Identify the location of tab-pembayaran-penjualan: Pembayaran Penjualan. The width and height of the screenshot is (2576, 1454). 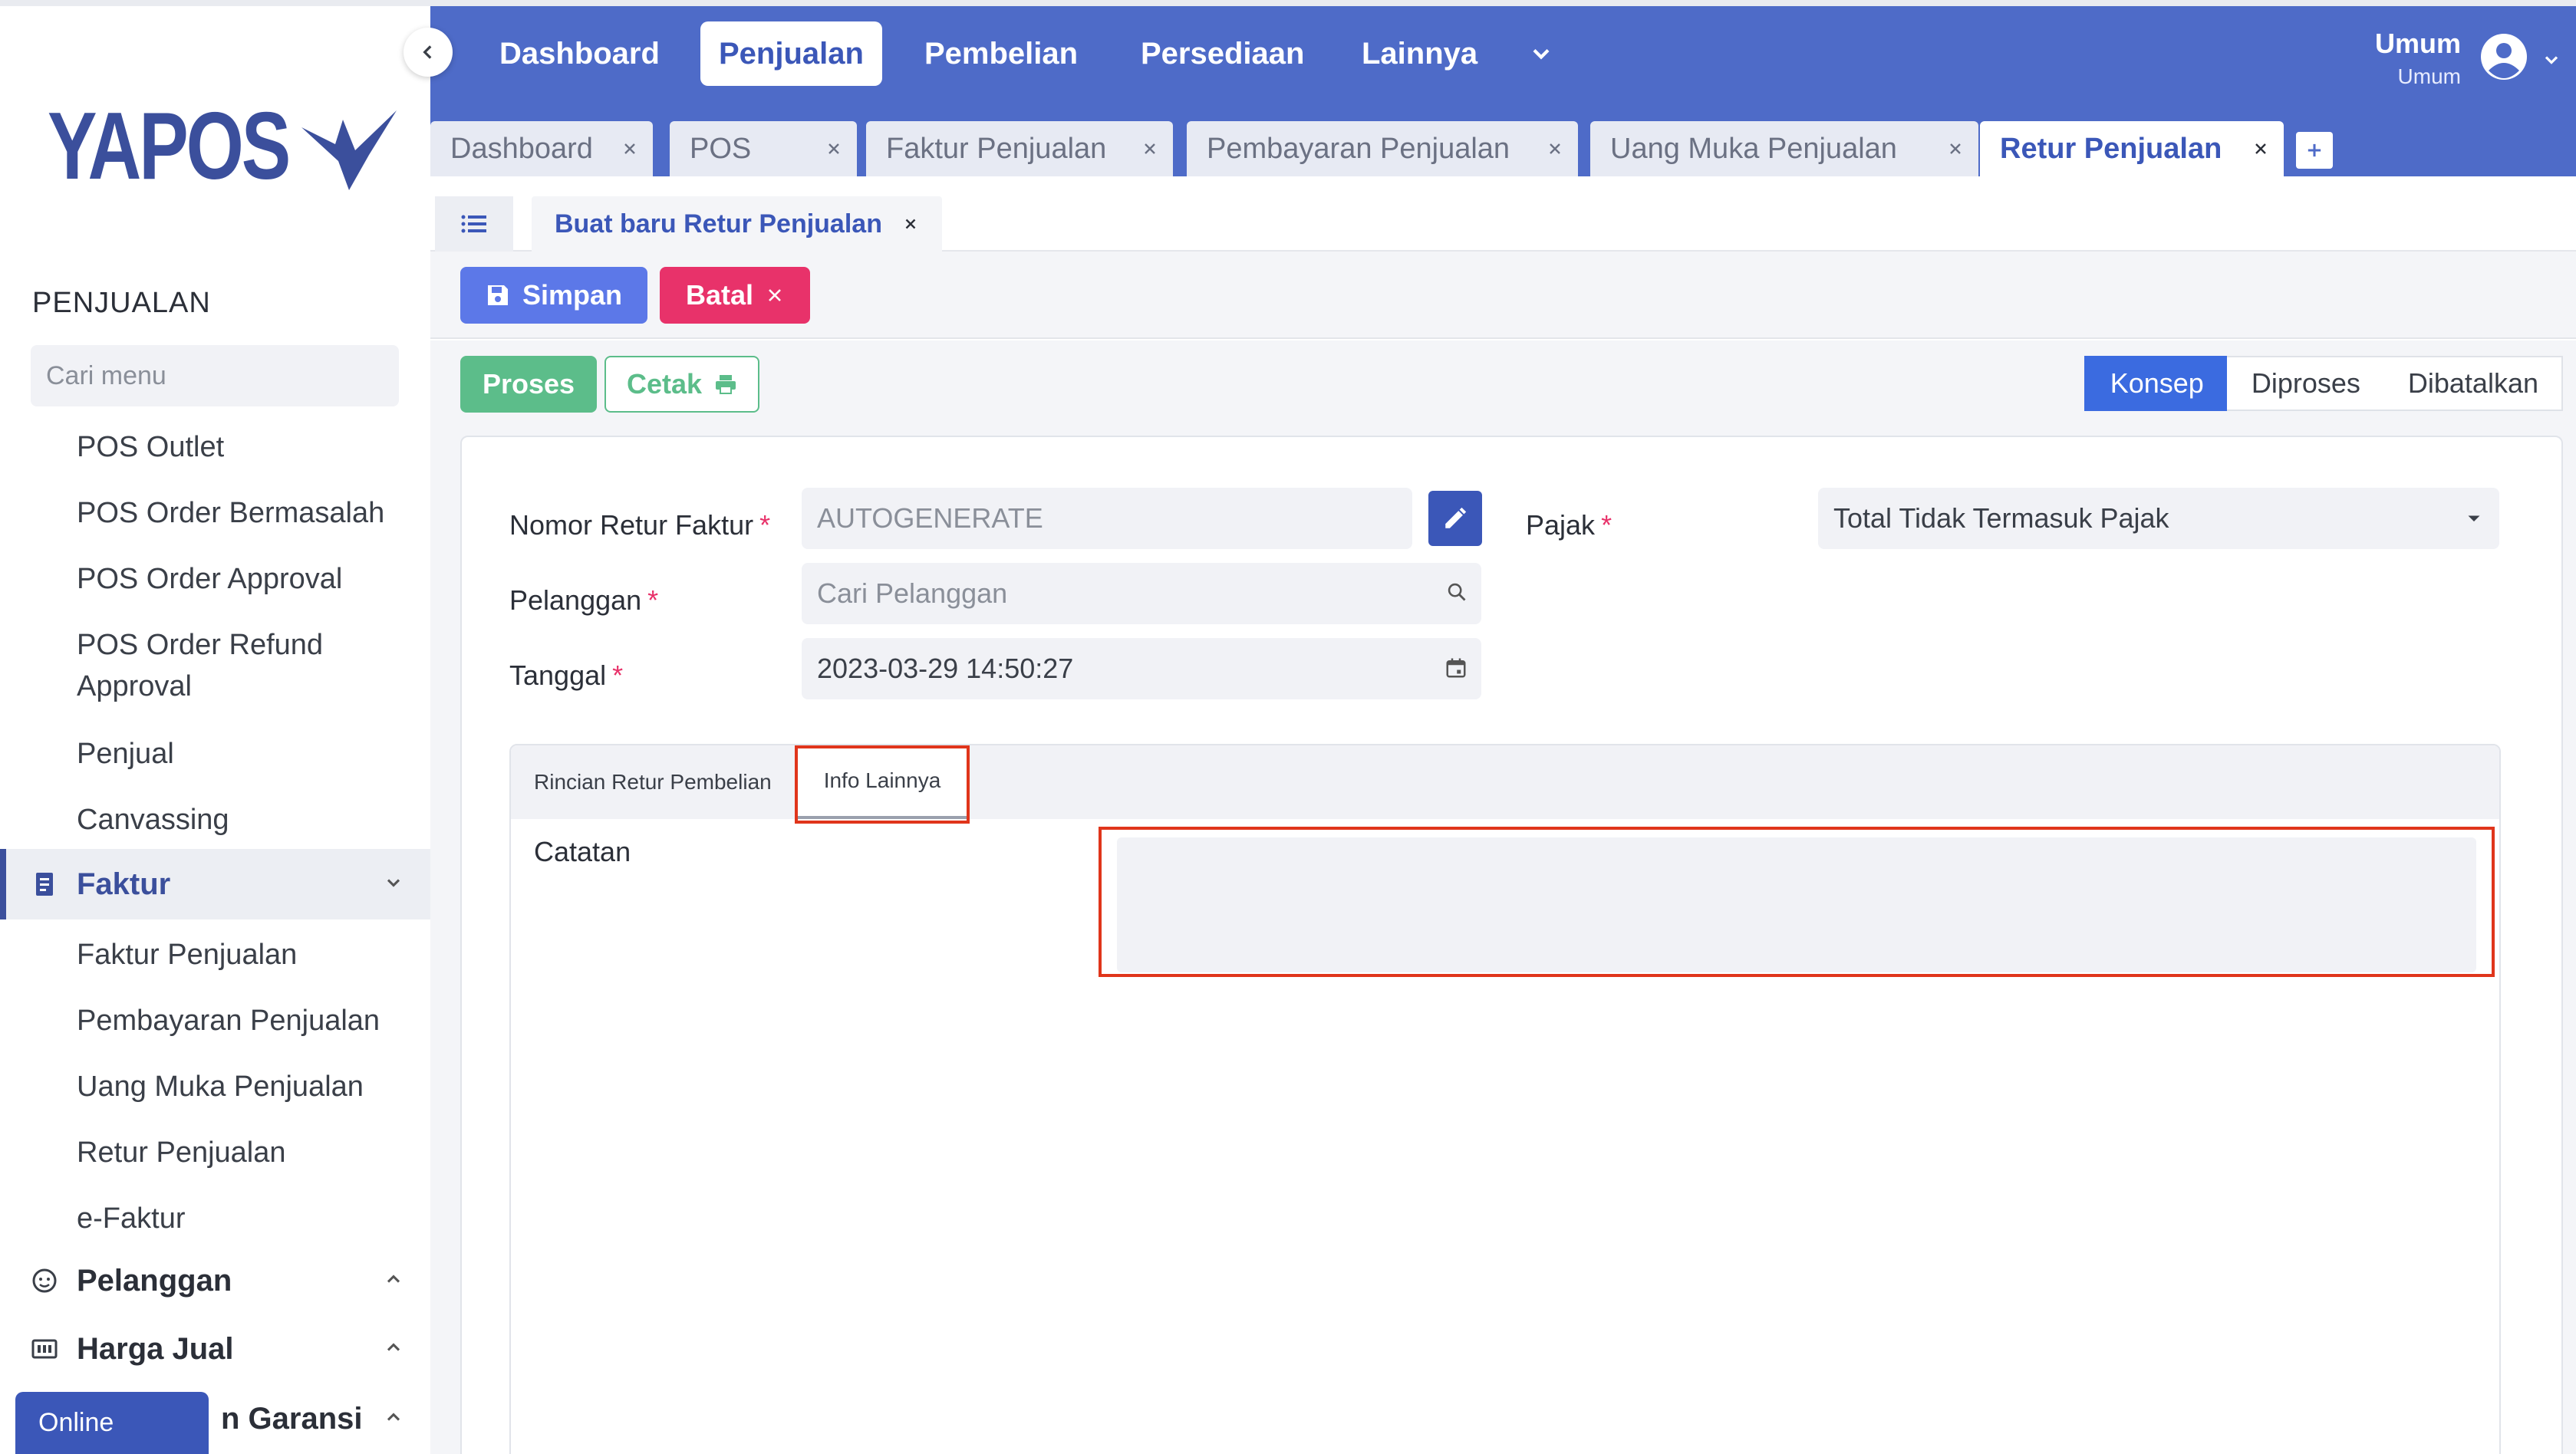
(1382, 148).